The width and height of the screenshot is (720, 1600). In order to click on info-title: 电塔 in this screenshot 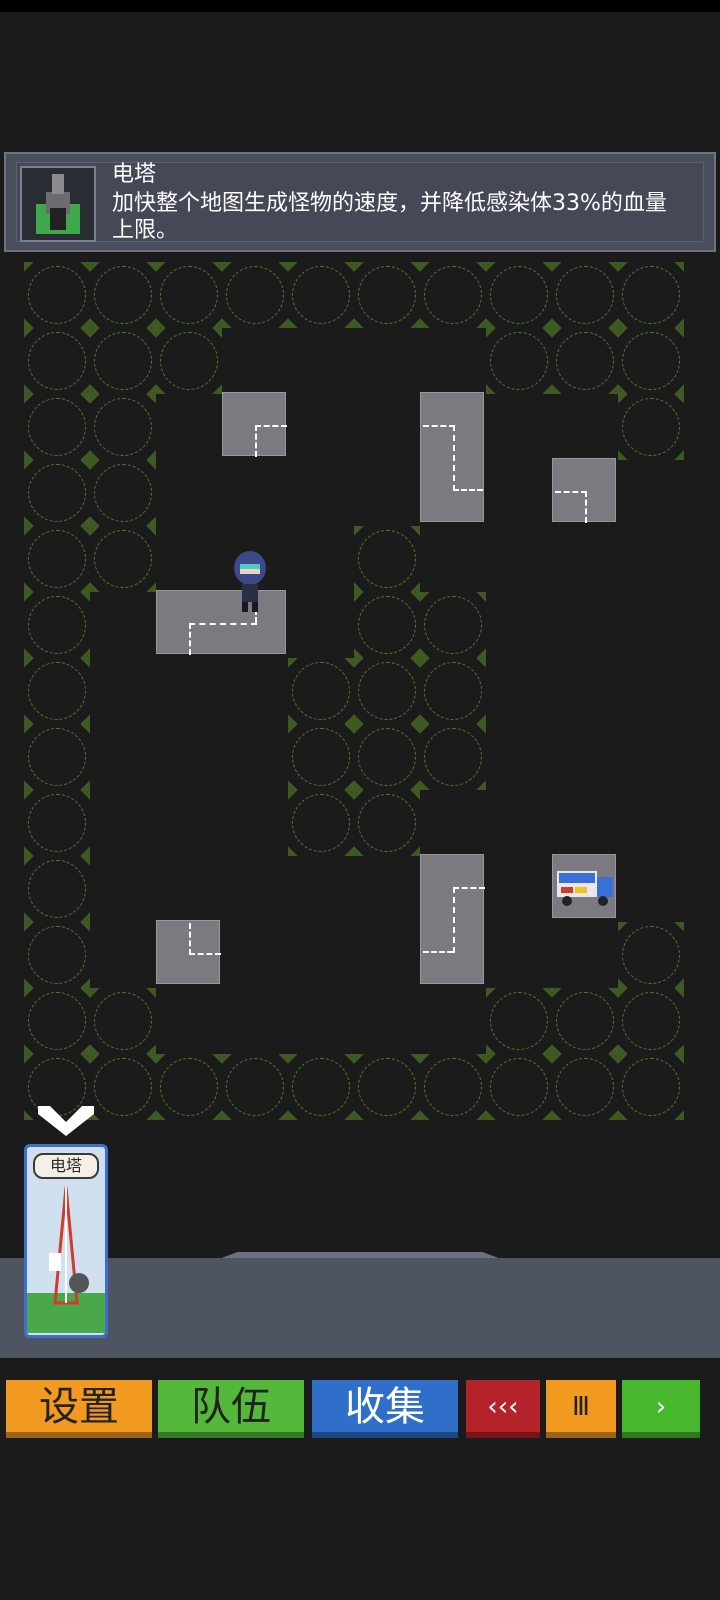, I will do `click(134, 174)`.